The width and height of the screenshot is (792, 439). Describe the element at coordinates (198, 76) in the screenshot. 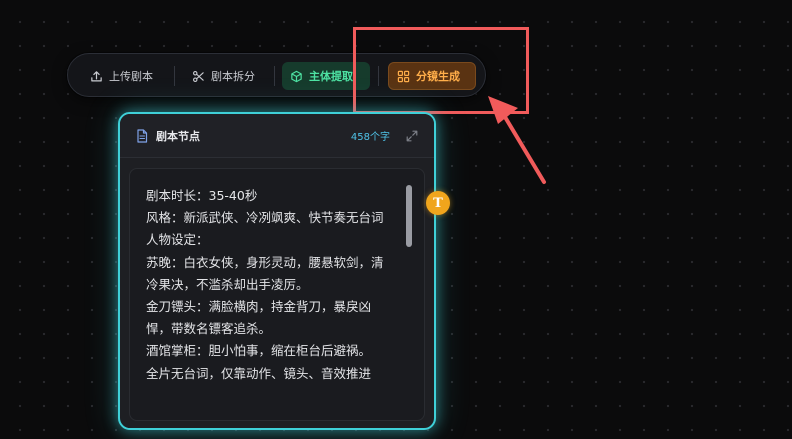

I see `scissors-icon` at that location.